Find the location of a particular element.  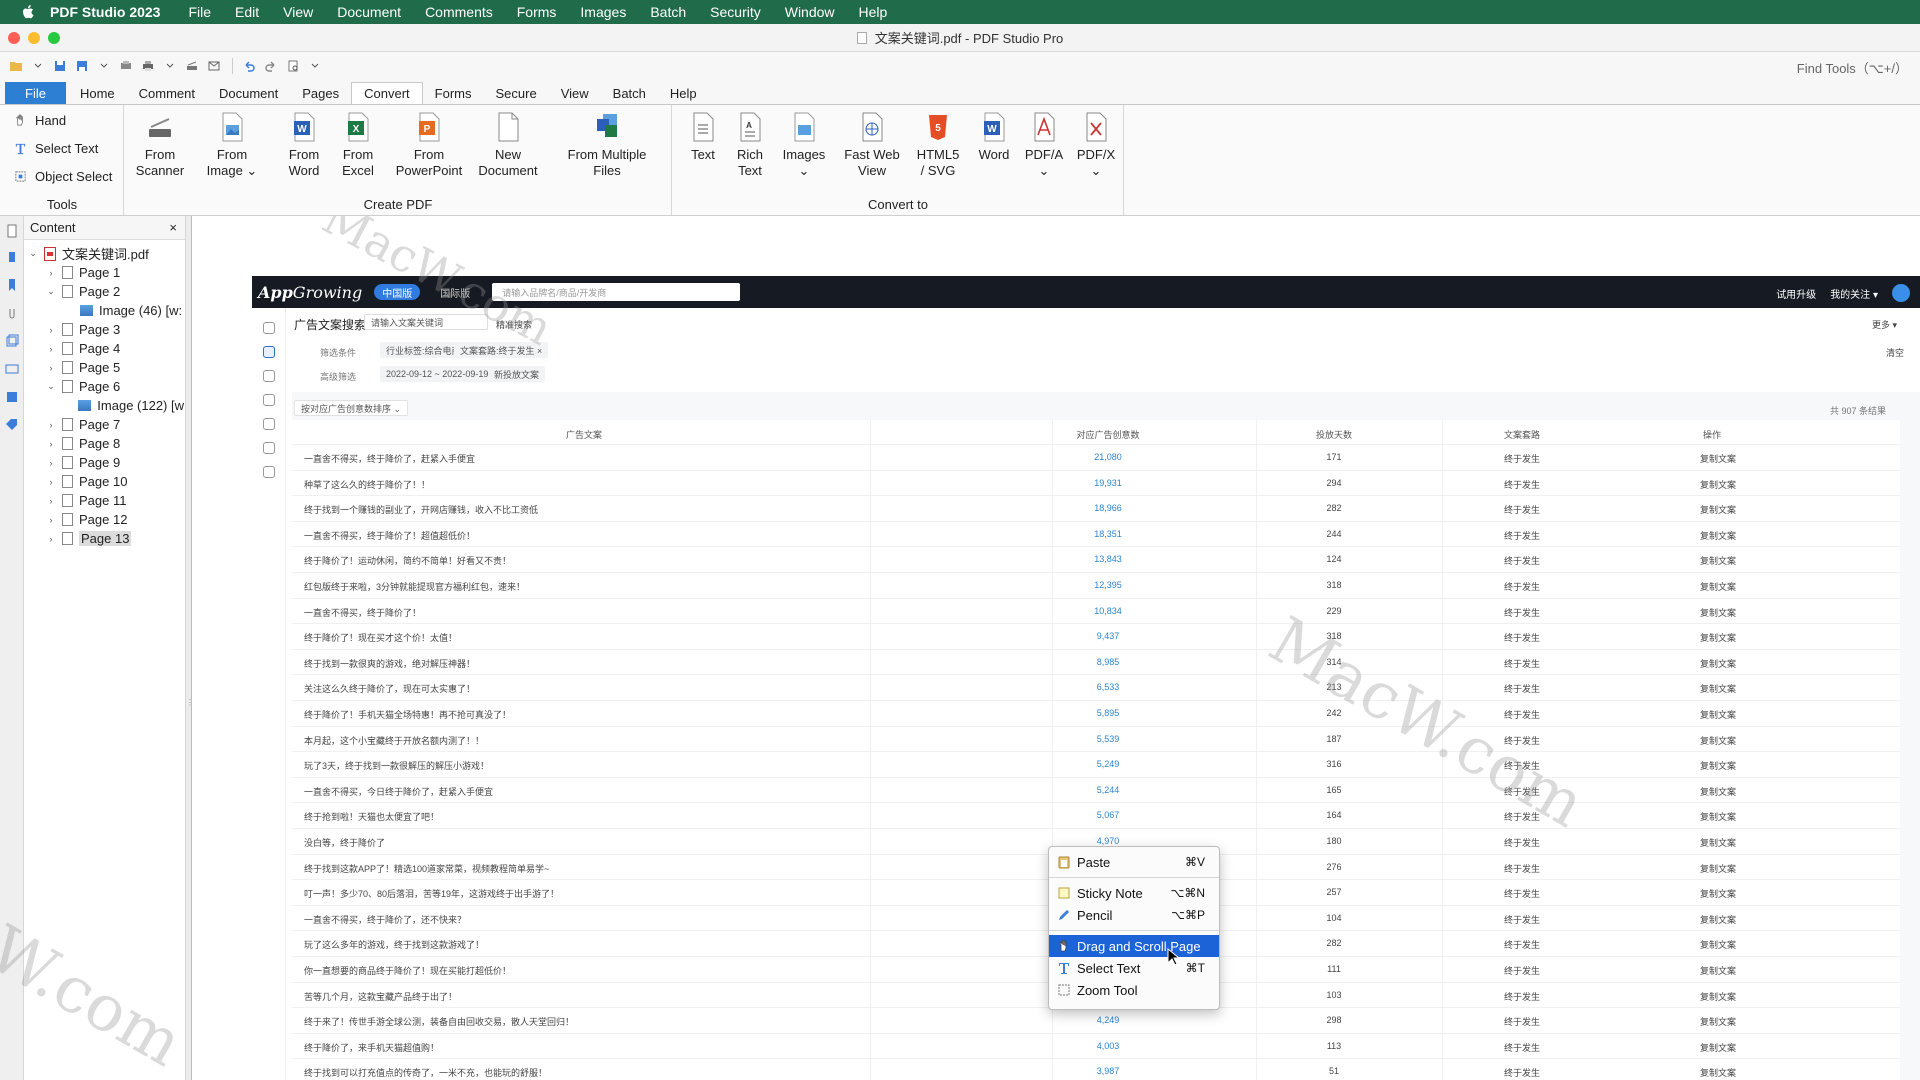

menu-forms: Forms is located at coordinates (537, 12).